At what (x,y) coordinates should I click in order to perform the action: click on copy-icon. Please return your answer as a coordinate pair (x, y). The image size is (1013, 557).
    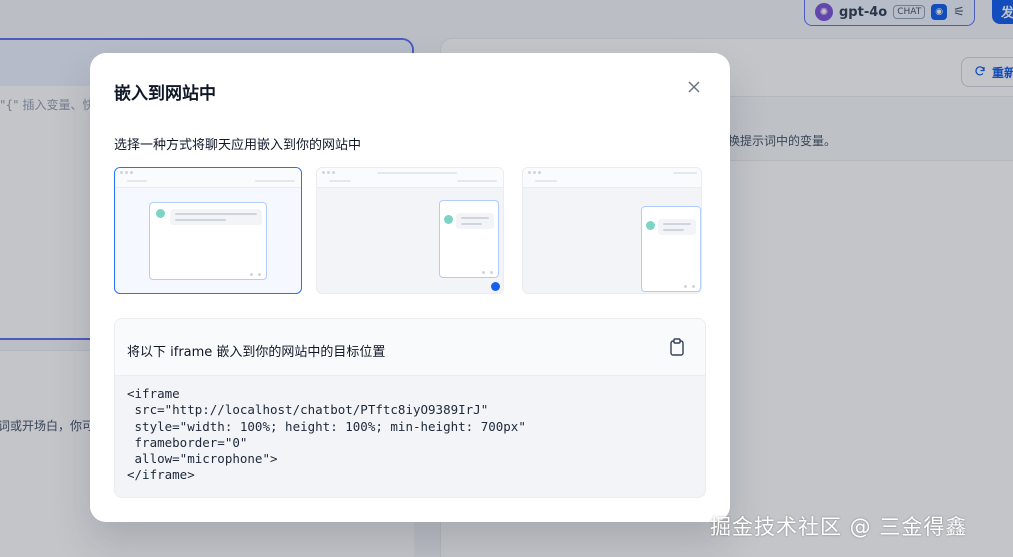
    Looking at the image, I should click on (677, 349).